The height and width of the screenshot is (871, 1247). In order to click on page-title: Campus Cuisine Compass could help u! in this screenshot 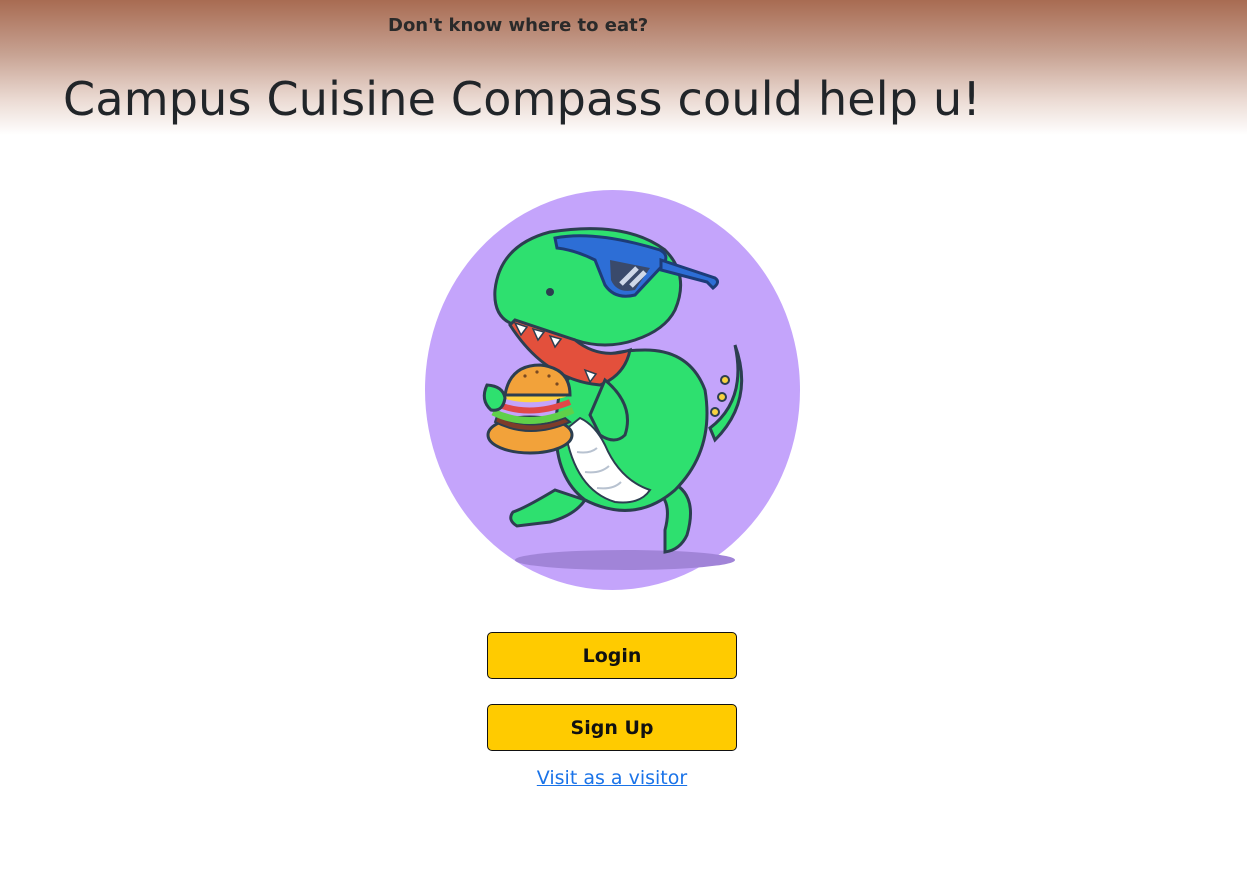, I will do `click(522, 99)`.